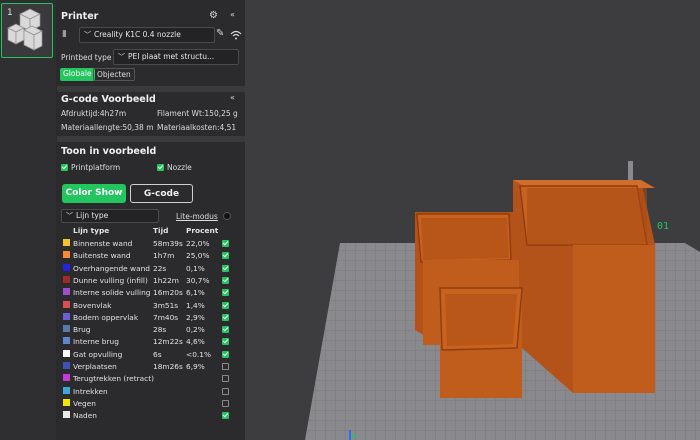  I want to click on table-row: Bodem oppervlak 7m40s 2,9%, so click(151, 318).